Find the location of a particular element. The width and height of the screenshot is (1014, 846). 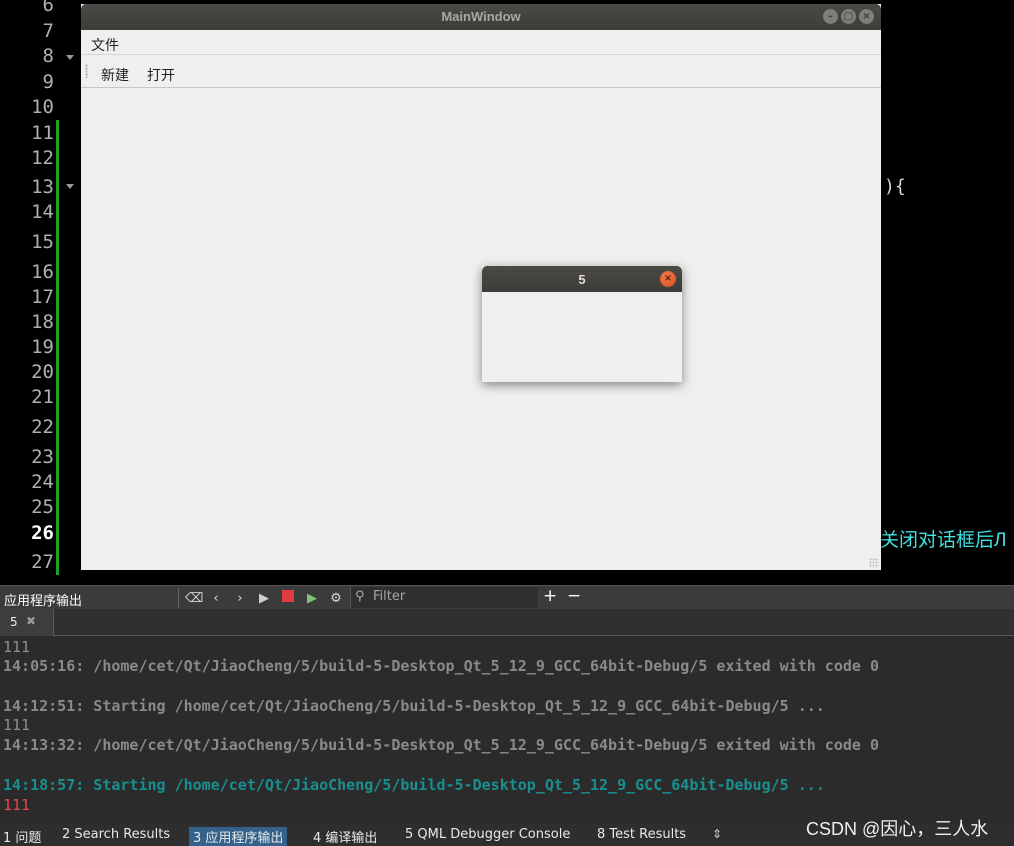

dialog-close-icon: × is located at coordinates (668, 279).